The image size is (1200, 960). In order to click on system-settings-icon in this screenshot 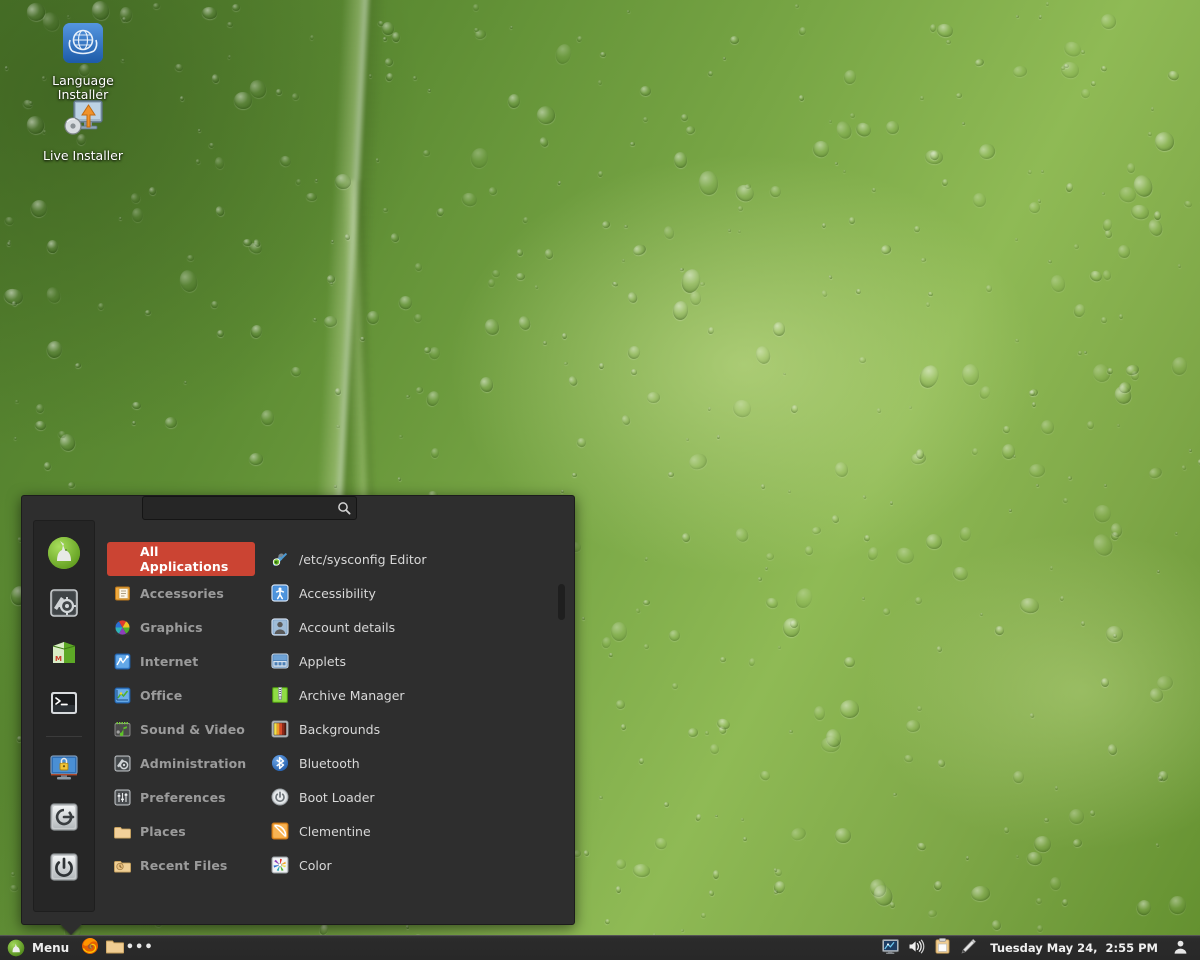, I will do `click(64, 605)`.